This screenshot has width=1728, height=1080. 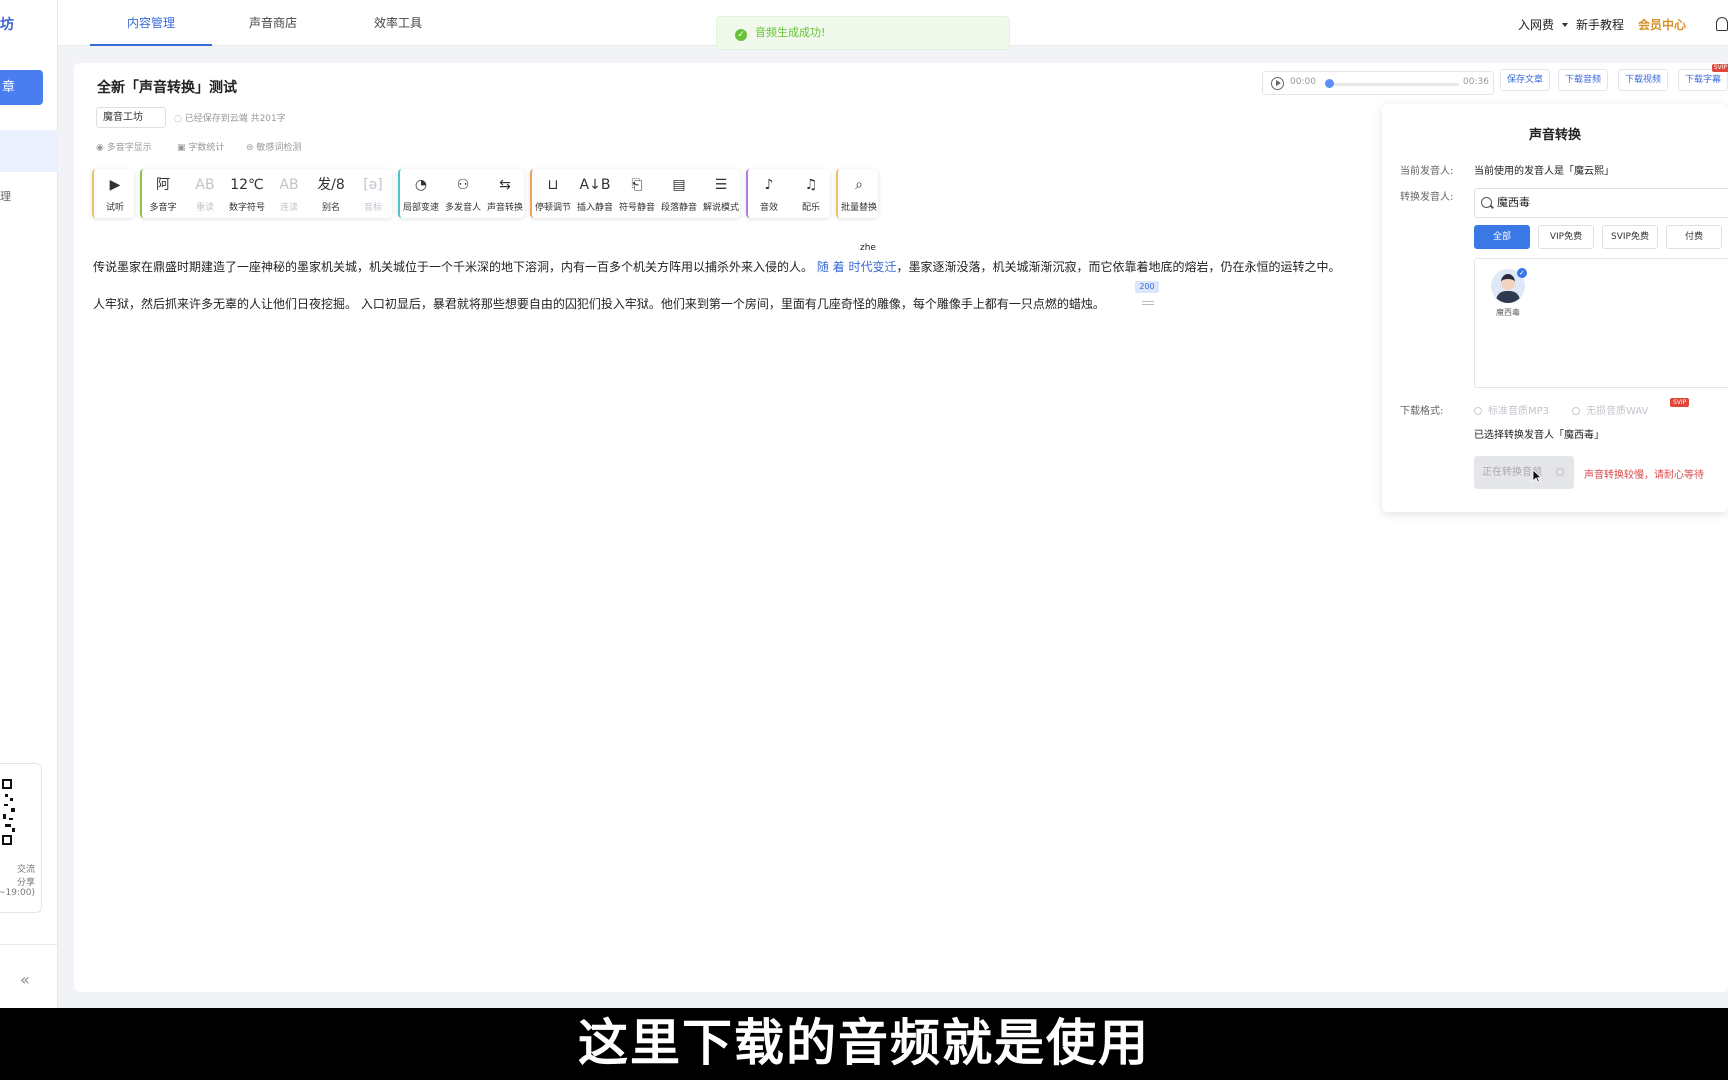 I want to click on option-polyphone-display: ◉ 多音字显示, so click(x=124, y=146).